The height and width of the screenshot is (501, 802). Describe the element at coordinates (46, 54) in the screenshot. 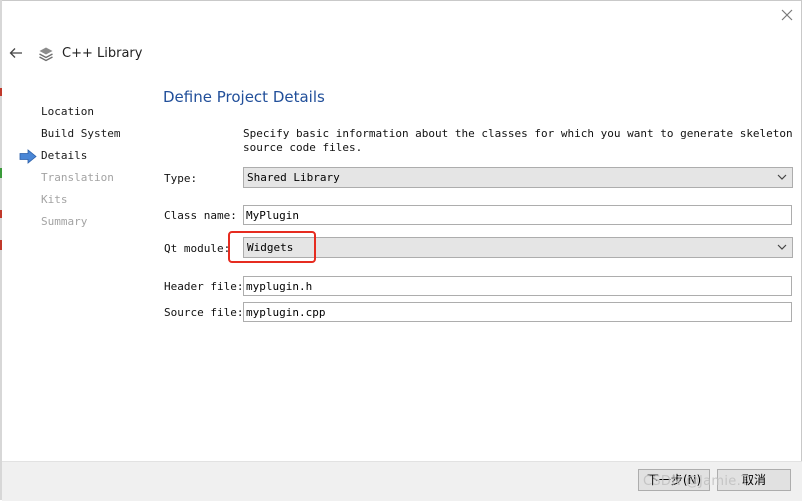

I see `stack-layers-icon` at that location.